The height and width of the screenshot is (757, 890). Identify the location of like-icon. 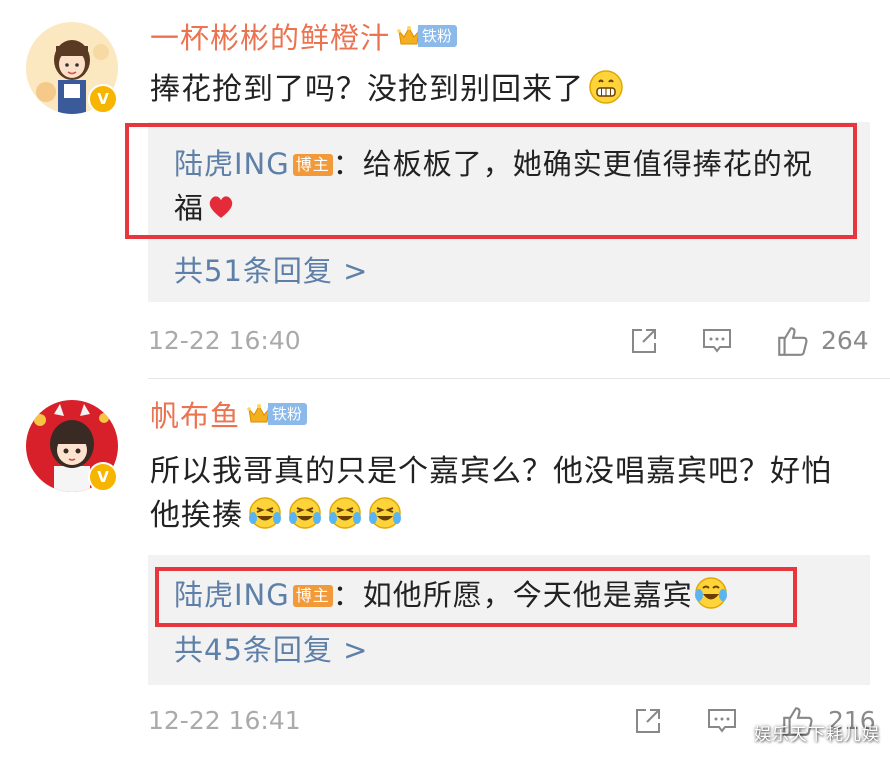
(792, 341).